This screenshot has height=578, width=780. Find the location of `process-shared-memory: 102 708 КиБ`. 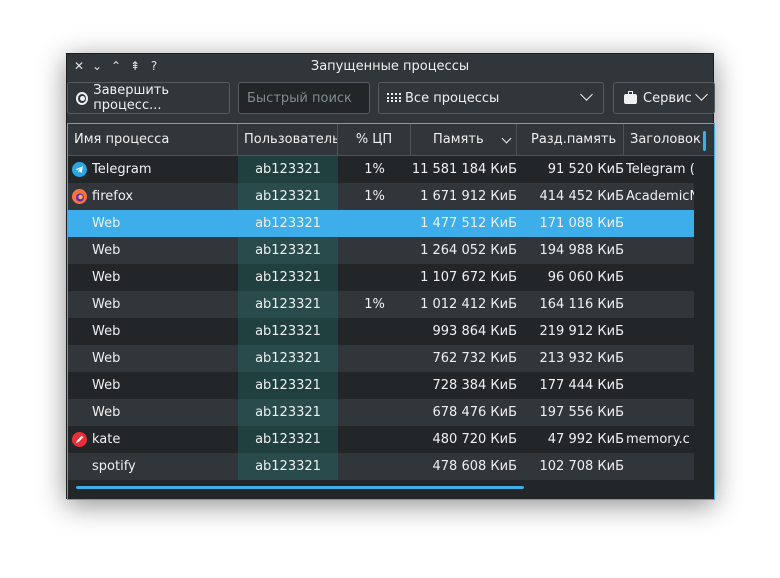

process-shared-memory: 102 708 КиБ is located at coordinates (582, 466).